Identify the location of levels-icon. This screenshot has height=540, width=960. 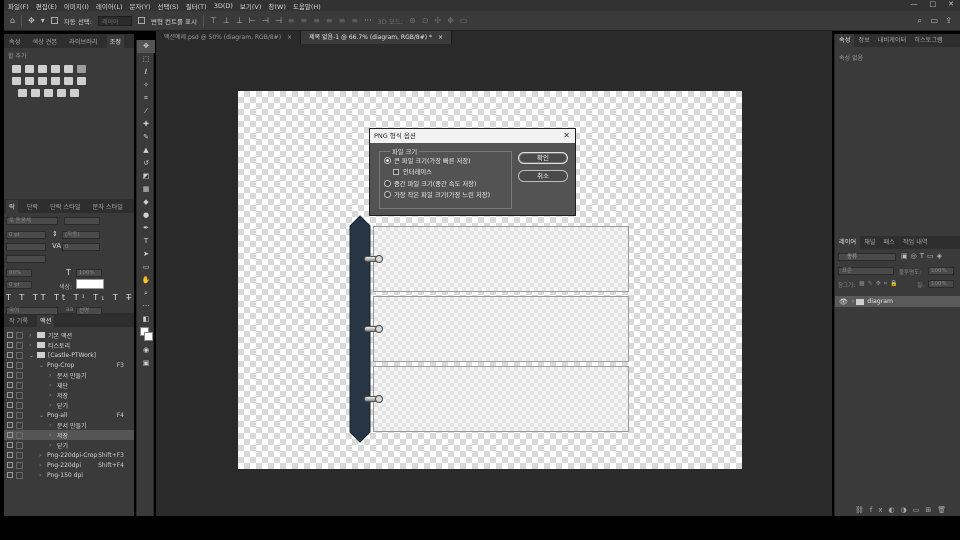
(29, 69).